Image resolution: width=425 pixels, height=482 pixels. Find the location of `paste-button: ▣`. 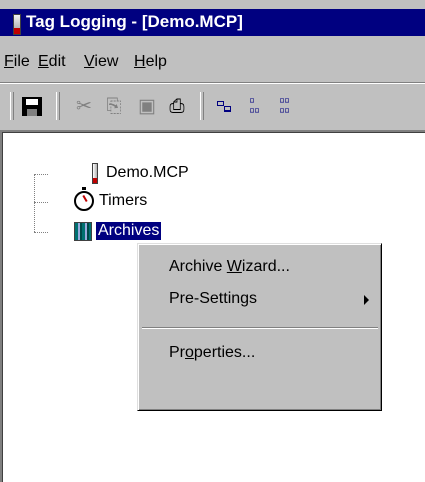

paste-button: ▣ is located at coordinates (147, 106).